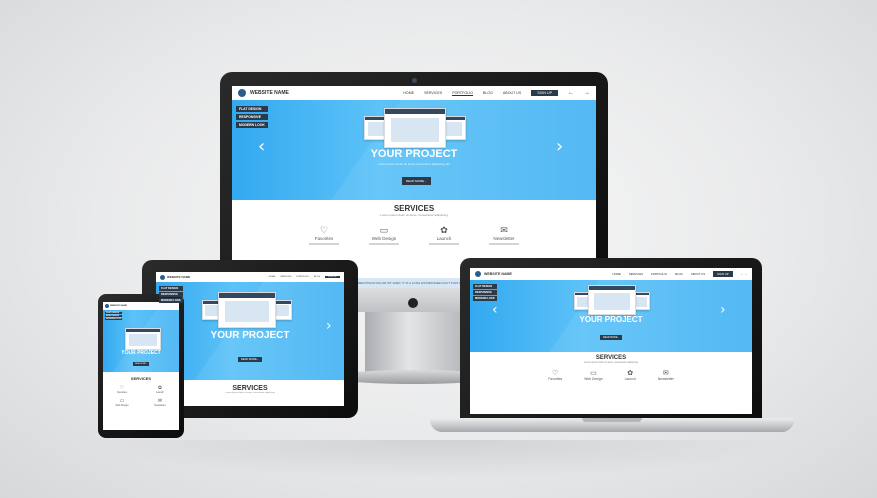 This screenshot has width=877, height=498. Describe the element at coordinates (498, 274) in the screenshot. I see `laptop-logo-text: WEBSITE NAME` at that location.